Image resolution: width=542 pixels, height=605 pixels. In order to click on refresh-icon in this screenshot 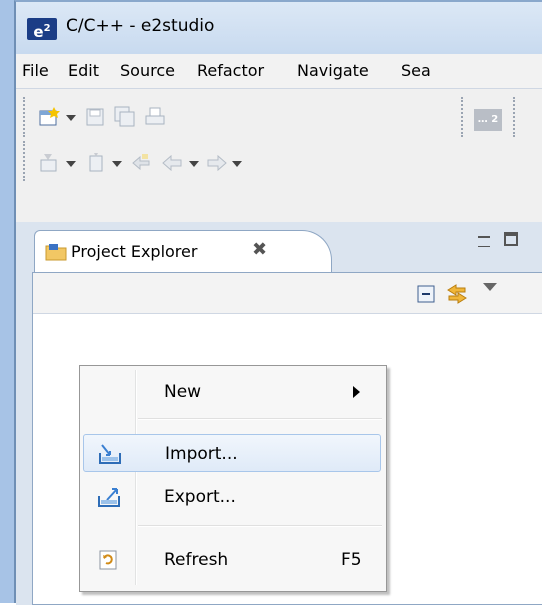, I will do `click(108, 560)`.